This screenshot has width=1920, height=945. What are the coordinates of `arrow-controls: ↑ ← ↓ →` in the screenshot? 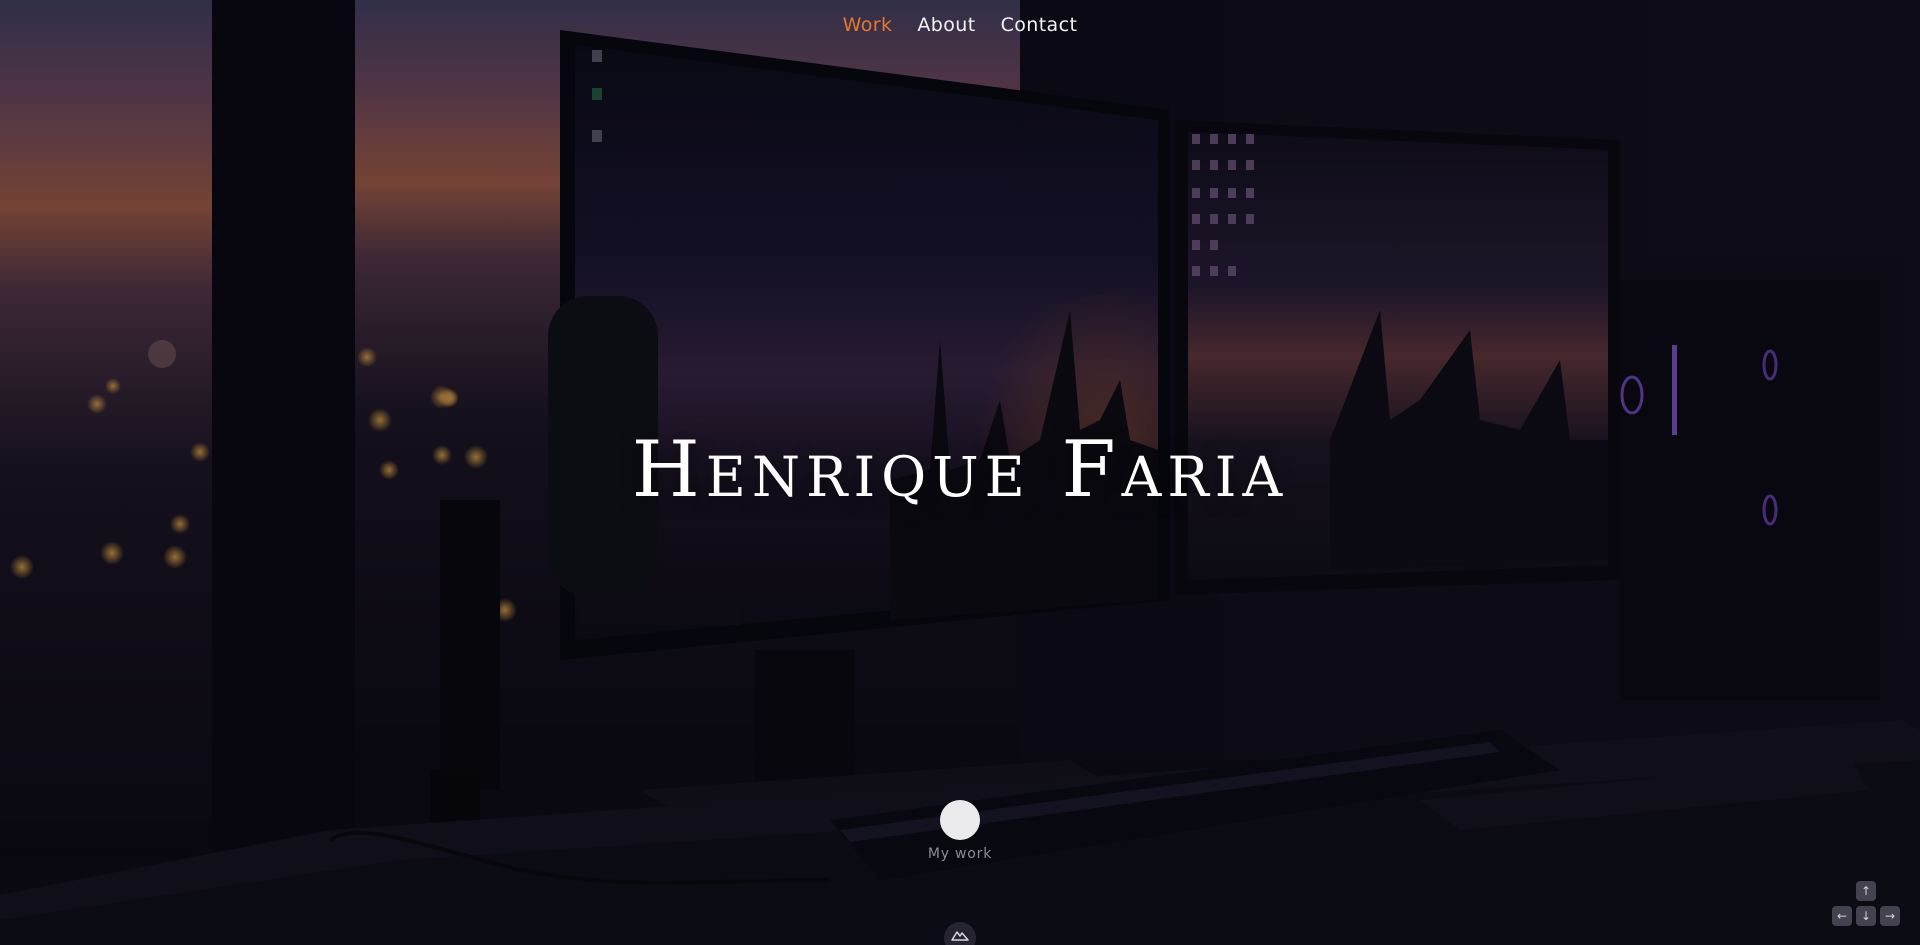 It's located at (1866, 904).